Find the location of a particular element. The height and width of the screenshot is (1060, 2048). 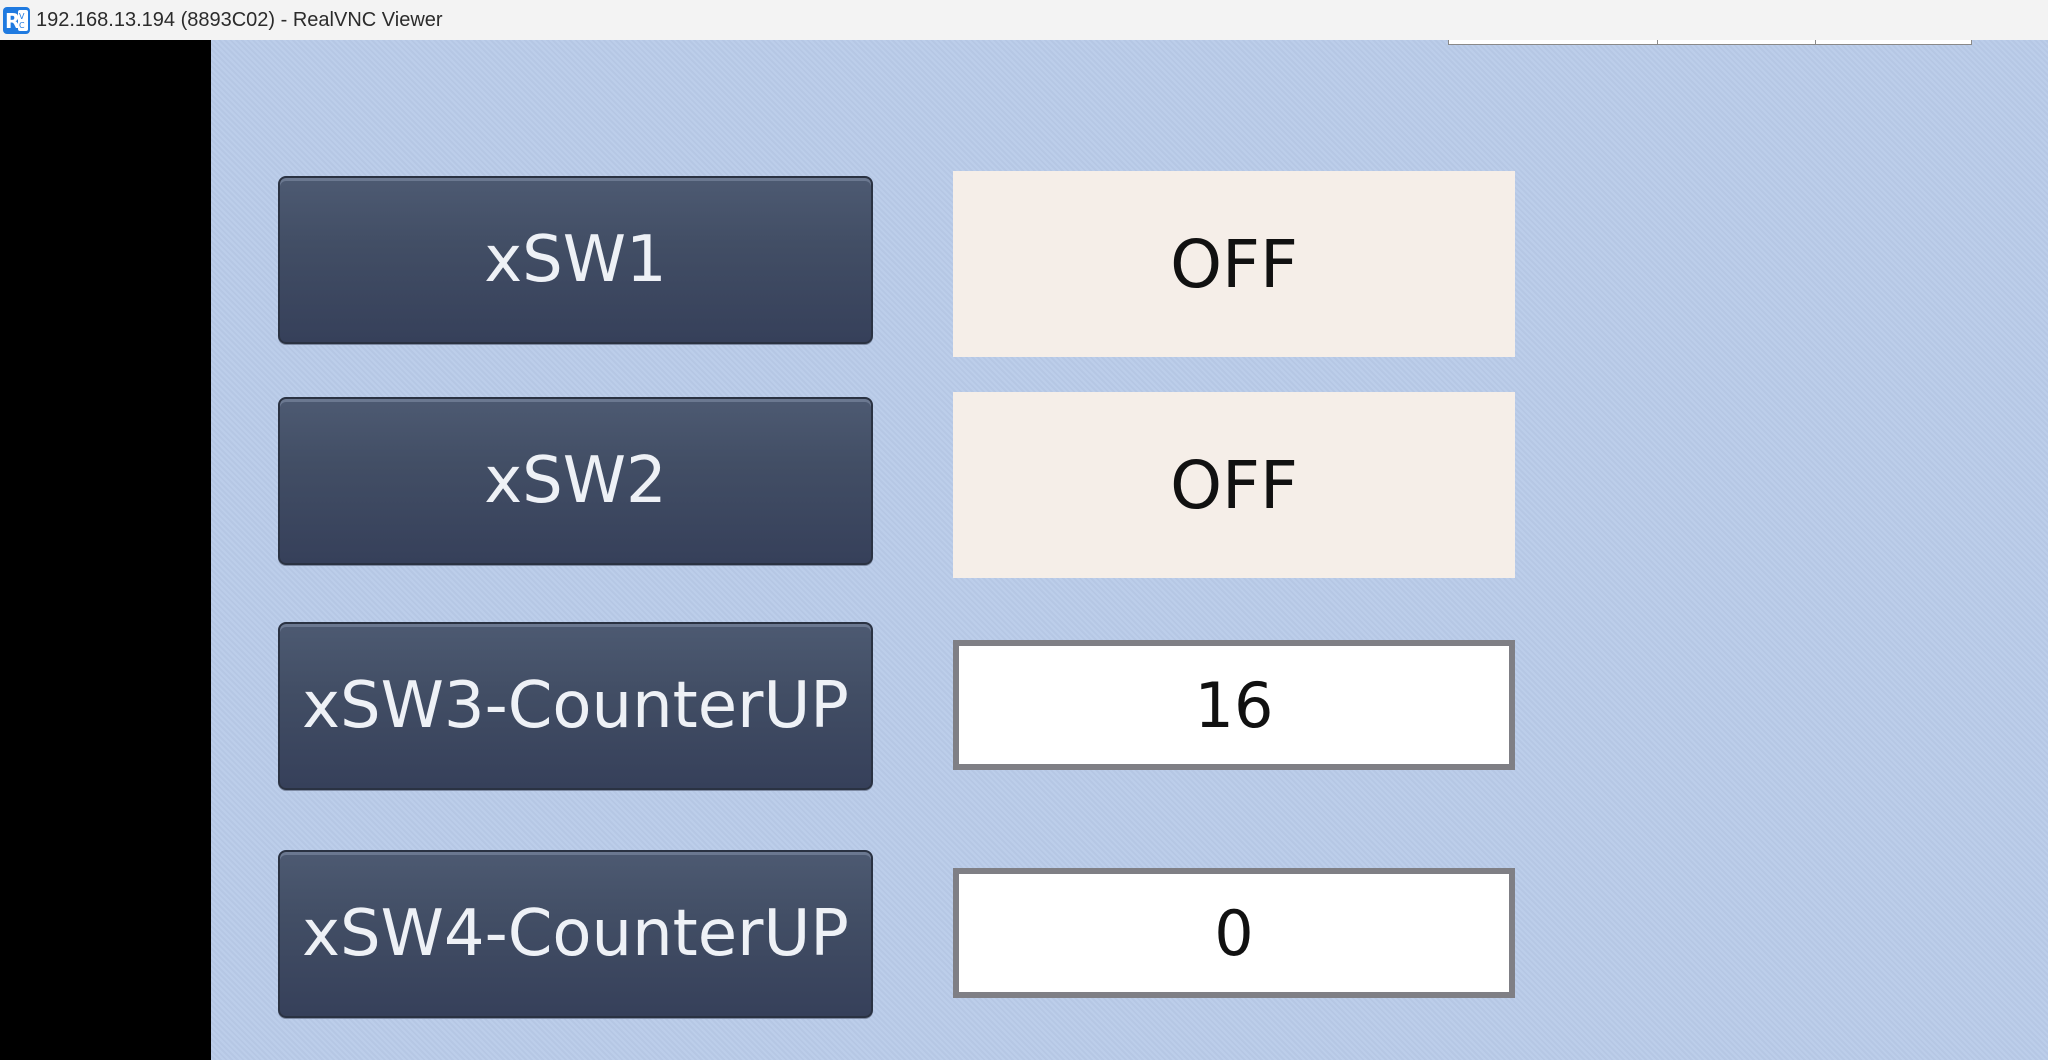

xsw4-counter-display: 0 is located at coordinates (1234, 933).